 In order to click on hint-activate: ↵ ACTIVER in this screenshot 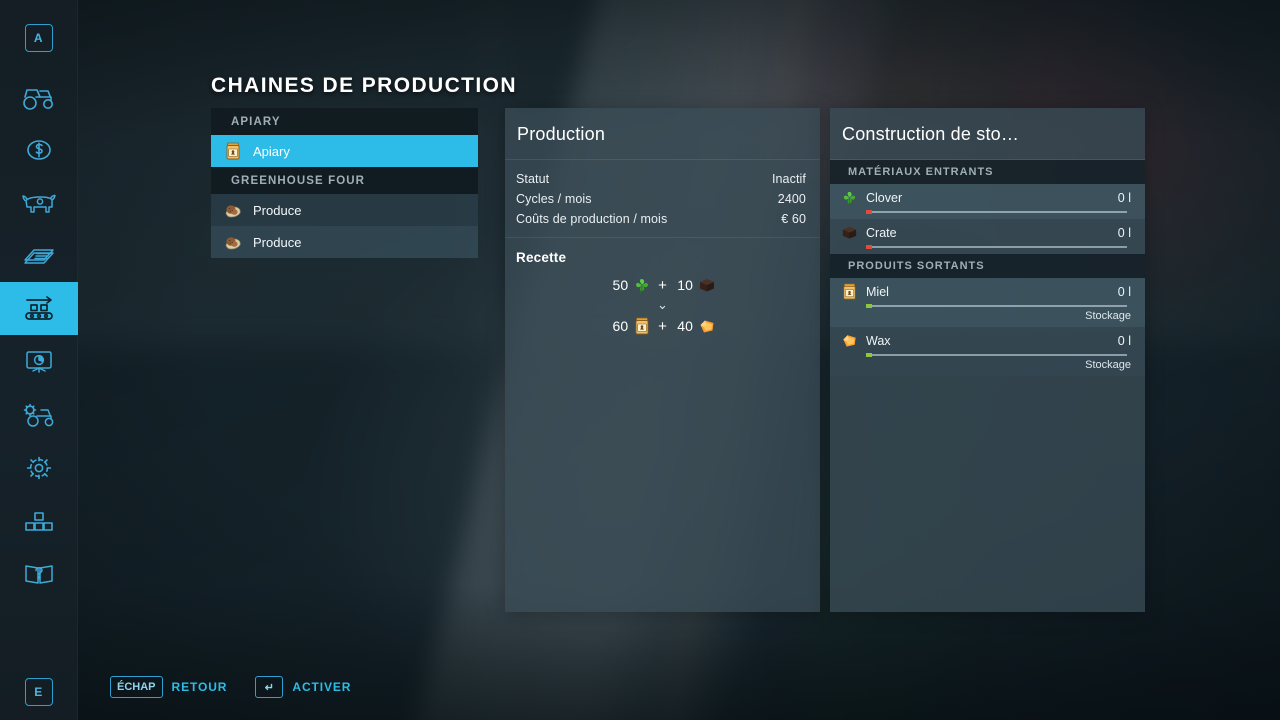, I will do `click(303, 687)`.